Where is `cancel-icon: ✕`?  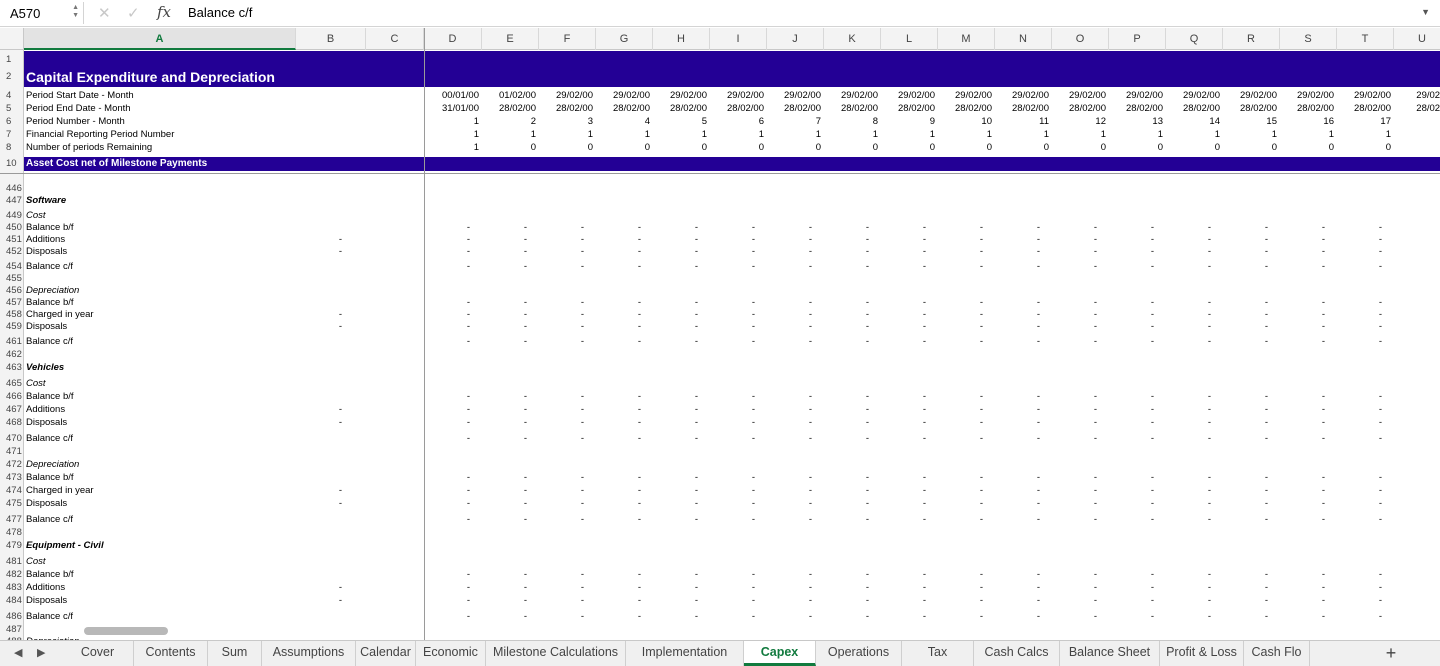
cancel-icon: ✕ is located at coordinates (104, 13).